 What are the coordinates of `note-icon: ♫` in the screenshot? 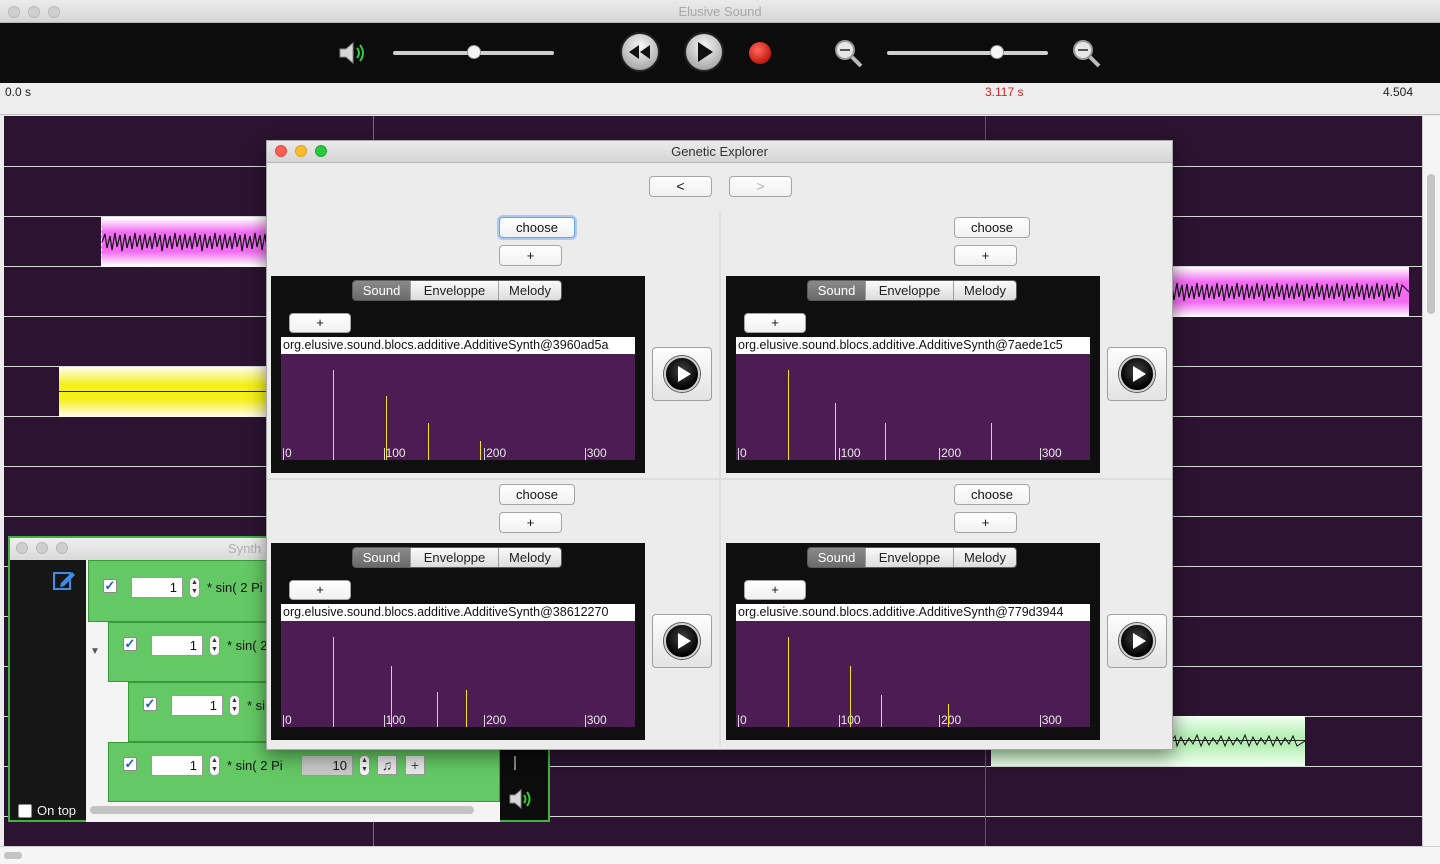 It's located at (387, 765).